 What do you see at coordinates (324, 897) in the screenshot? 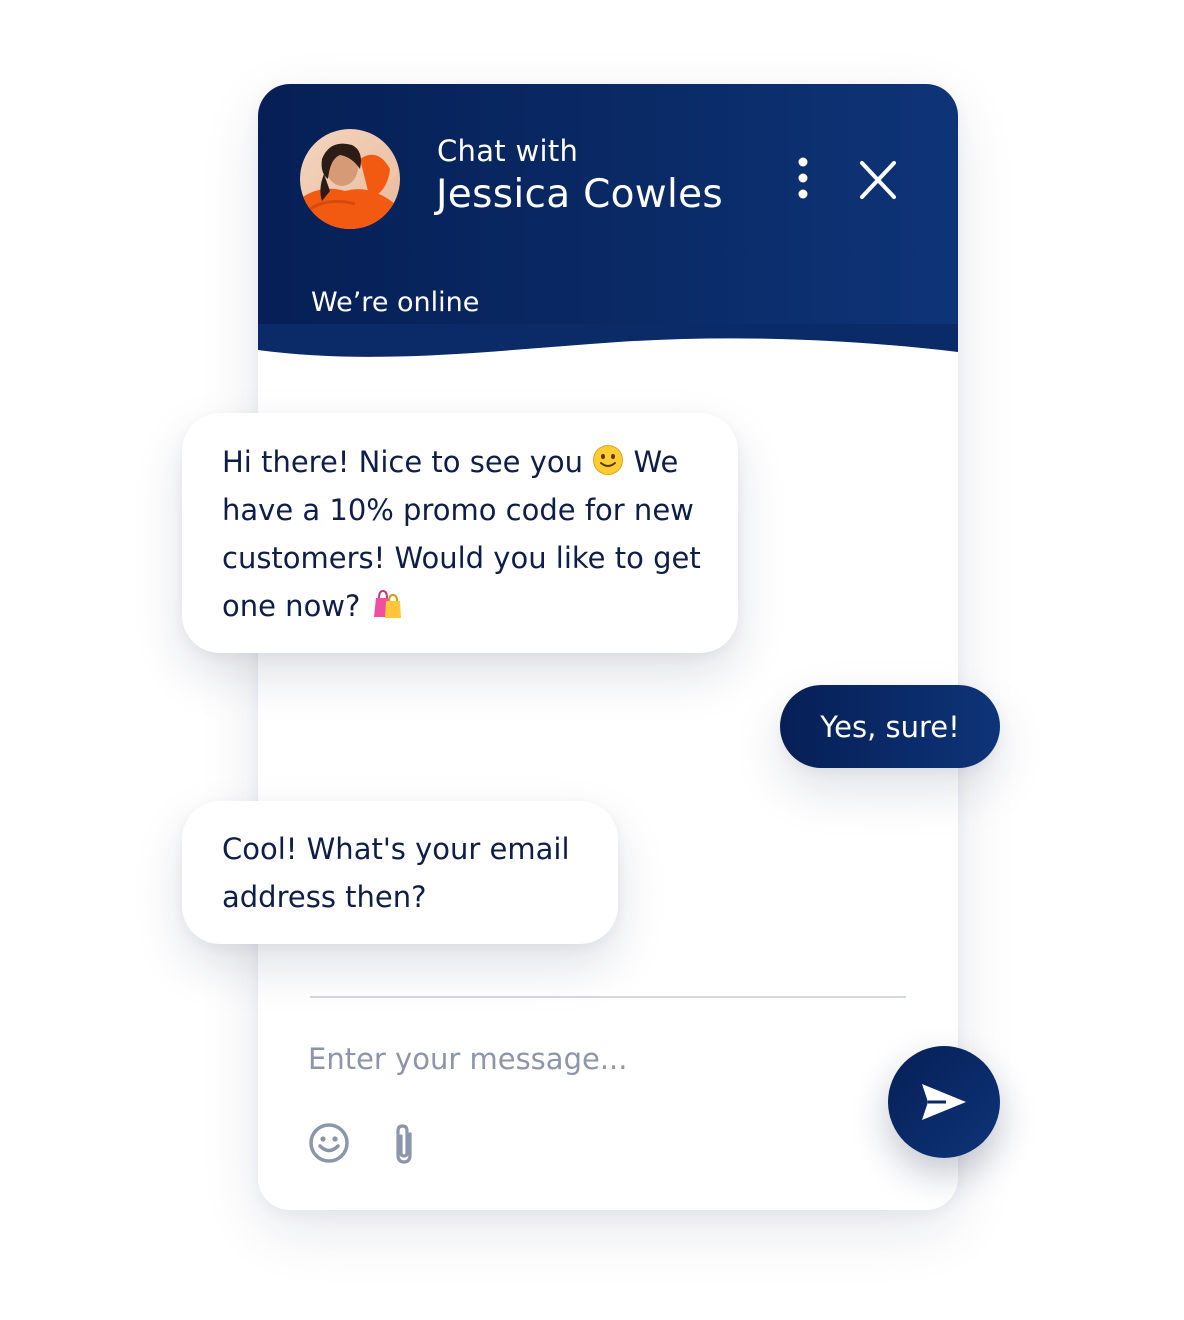
I see `message-line: address then?` at bounding box center [324, 897].